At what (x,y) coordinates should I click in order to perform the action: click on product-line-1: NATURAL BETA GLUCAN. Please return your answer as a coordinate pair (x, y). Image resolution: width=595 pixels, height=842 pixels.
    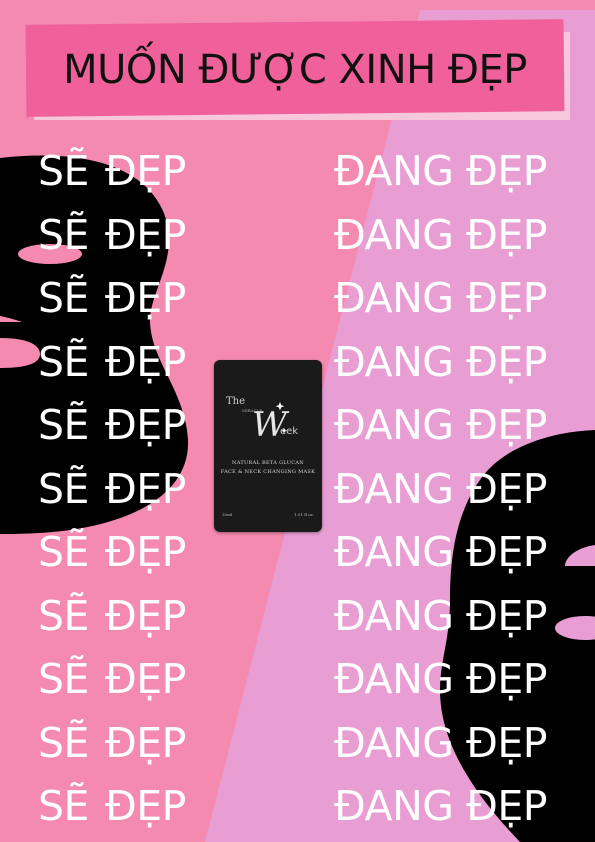
    Looking at the image, I should click on (268, 463).